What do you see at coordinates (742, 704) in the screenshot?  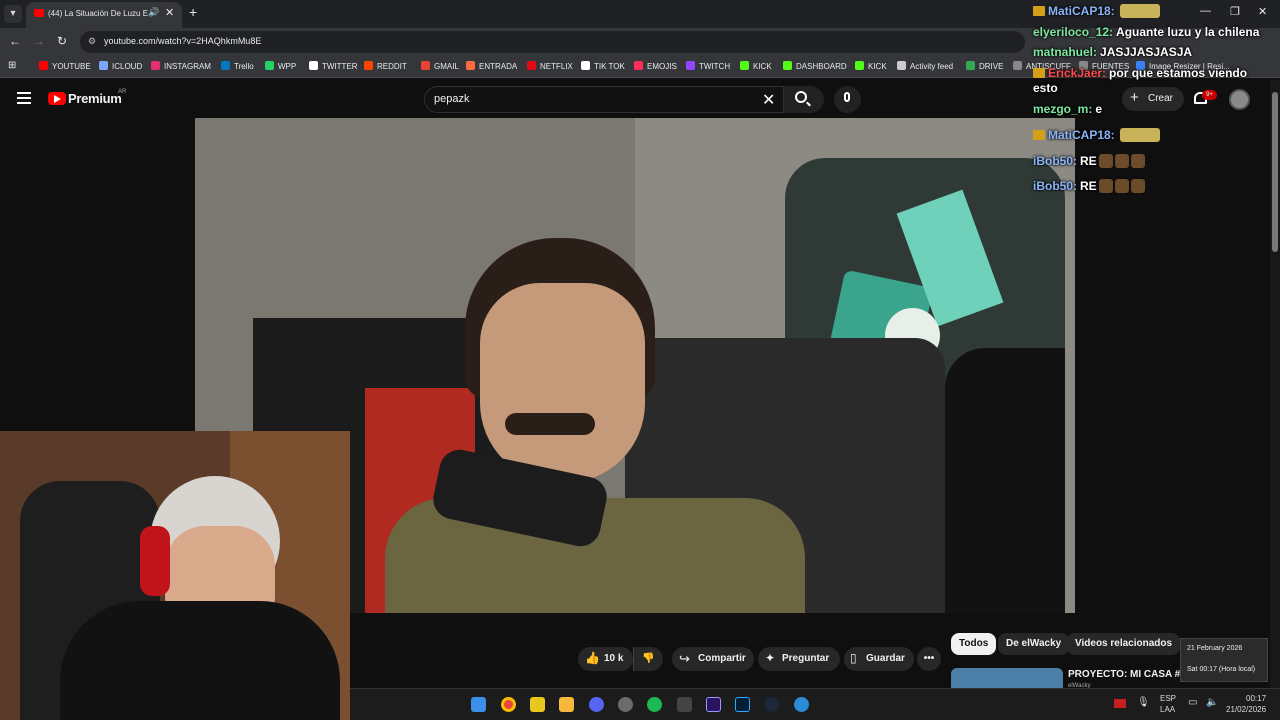 I see `photoshop-icon` at bounding box center [742, 704].